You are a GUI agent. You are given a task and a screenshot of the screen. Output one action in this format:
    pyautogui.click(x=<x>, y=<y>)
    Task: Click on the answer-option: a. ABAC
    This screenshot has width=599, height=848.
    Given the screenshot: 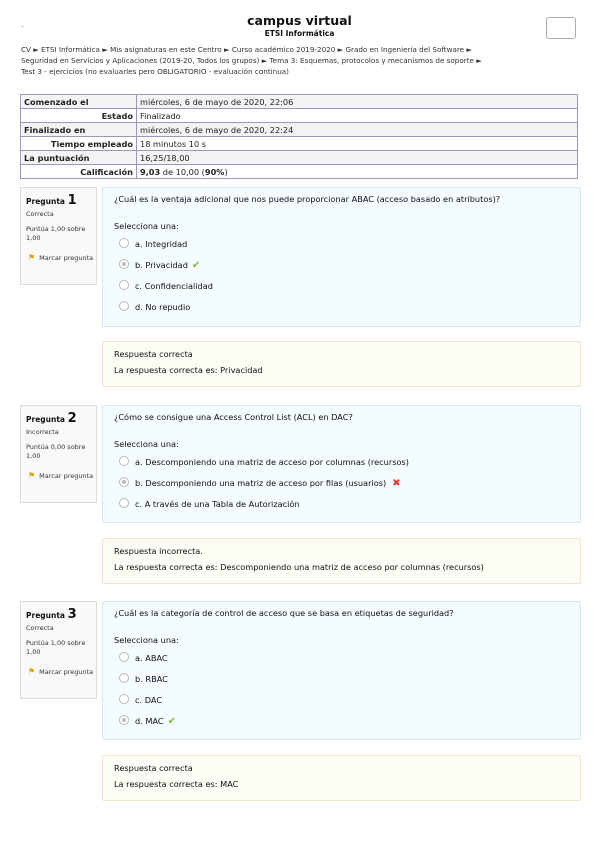 What is the action you would take?
    pyautogui.click(x=143, y=657)
    